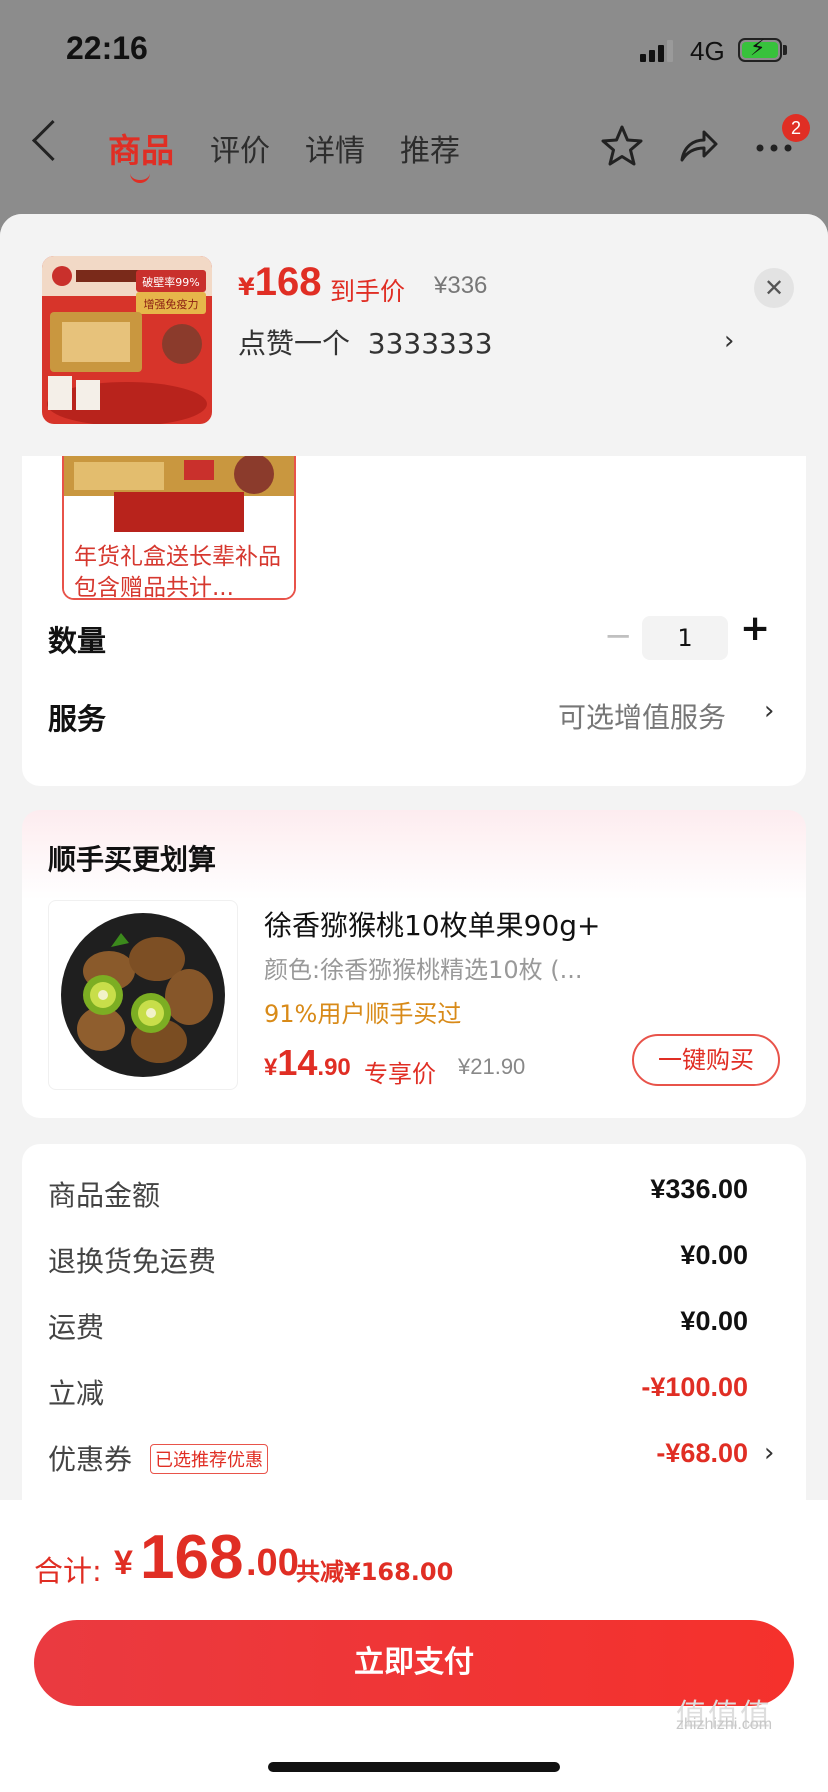 The height and width of the screenshot is (1792, 828). I want to click on share-icon, so click(698, 146).